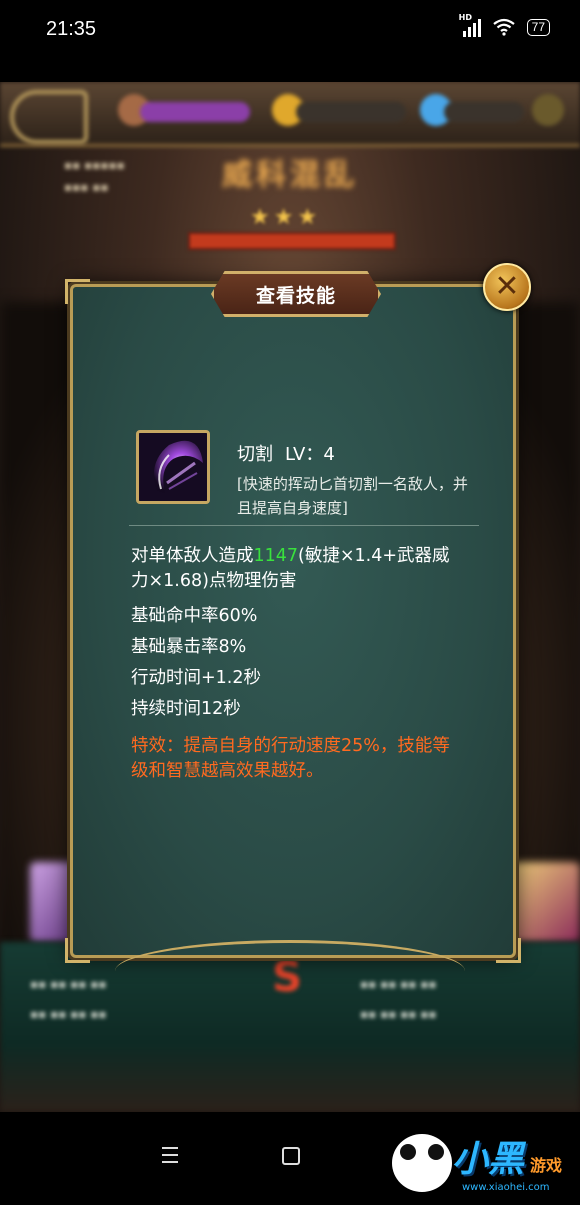  I want to click on star-rating: ★★★, so click(286, 217).